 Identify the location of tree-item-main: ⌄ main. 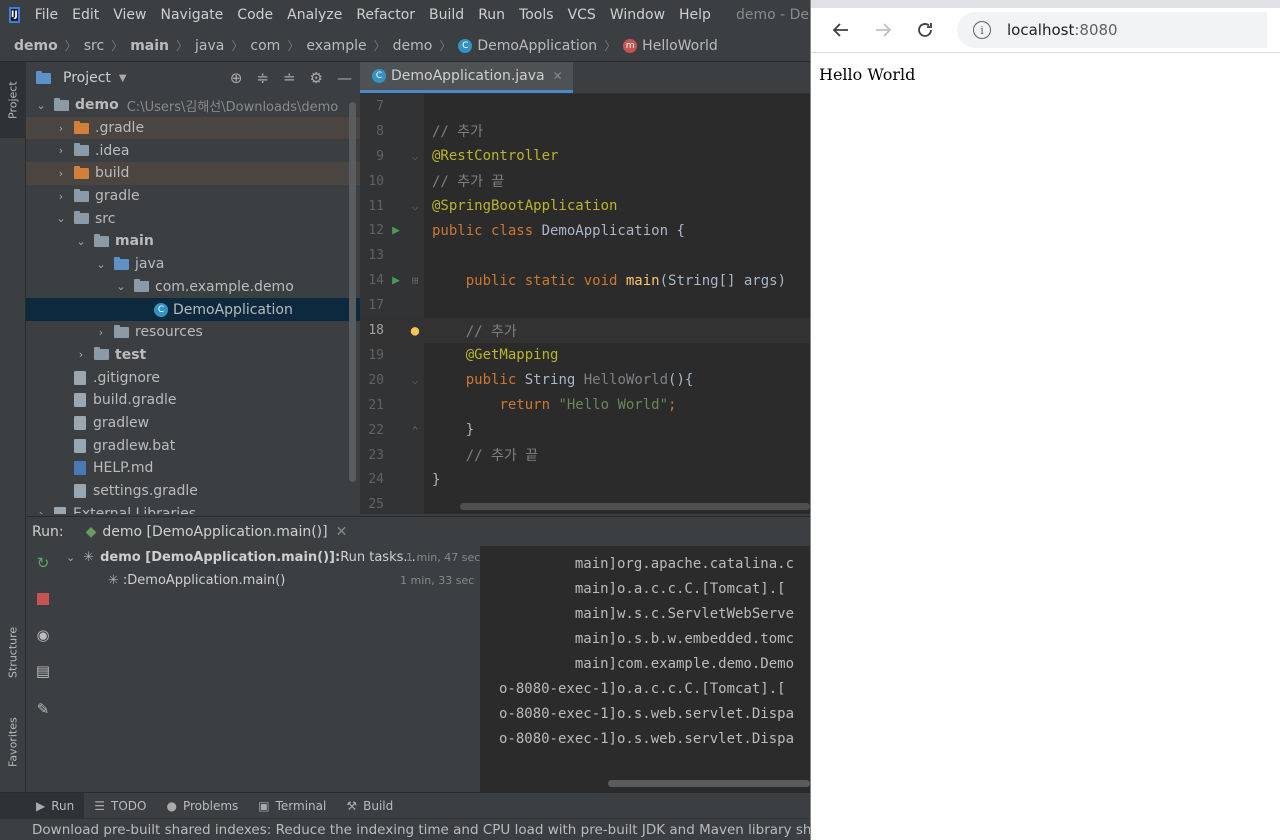
(193, 241).